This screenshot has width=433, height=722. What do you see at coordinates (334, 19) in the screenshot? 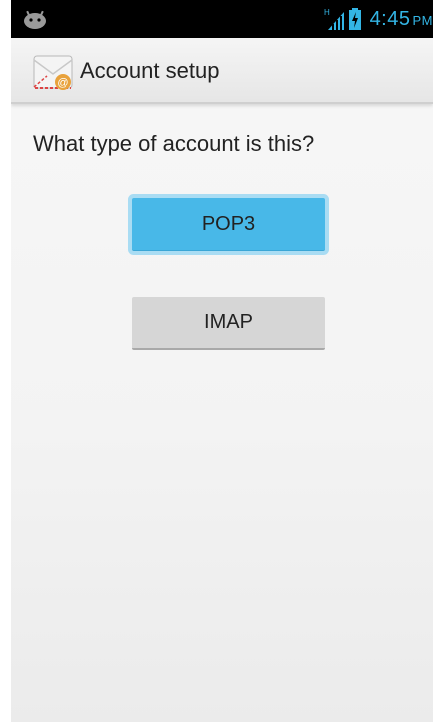
I see `signal-icon: H` at bounding box center [334, 19].